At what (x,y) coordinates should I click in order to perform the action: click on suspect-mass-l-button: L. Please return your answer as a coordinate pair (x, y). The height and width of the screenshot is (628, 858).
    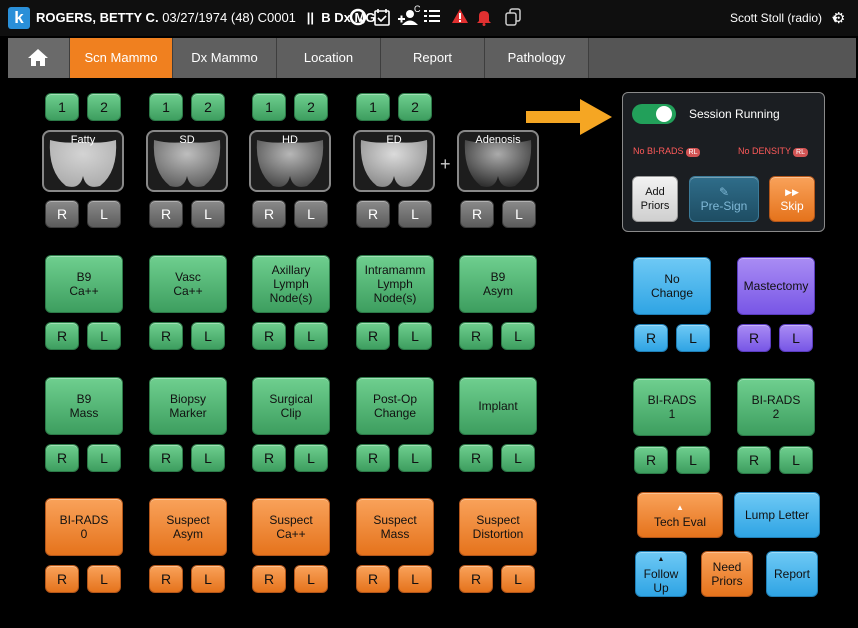
    Looking at the image, I should click on (415, 579).